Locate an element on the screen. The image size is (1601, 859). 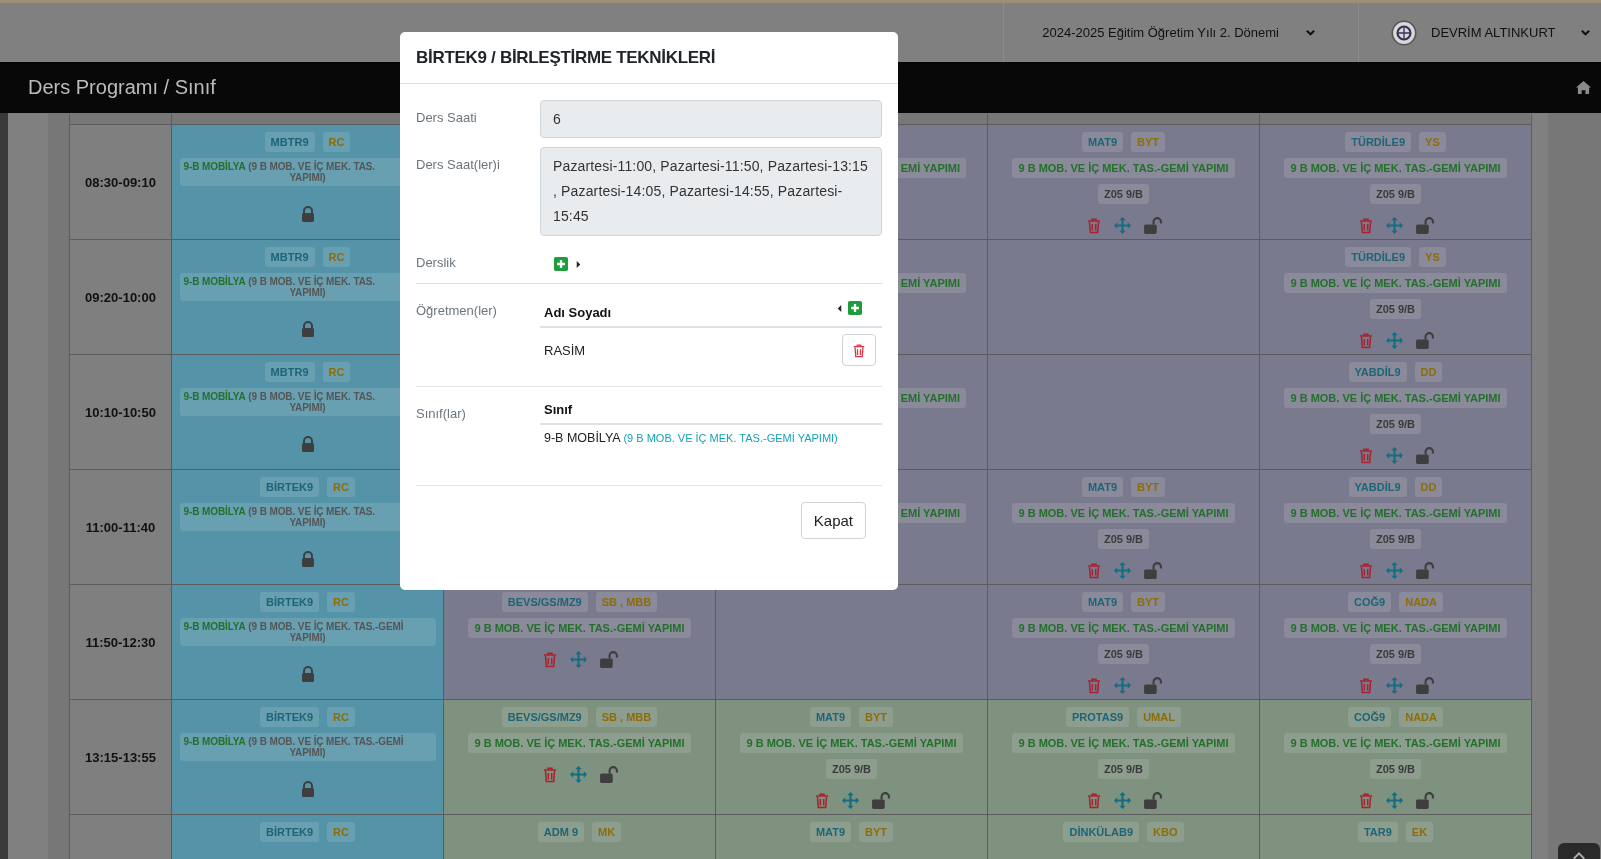
course-code: TAR9 is located at coordinates (1377, 832).